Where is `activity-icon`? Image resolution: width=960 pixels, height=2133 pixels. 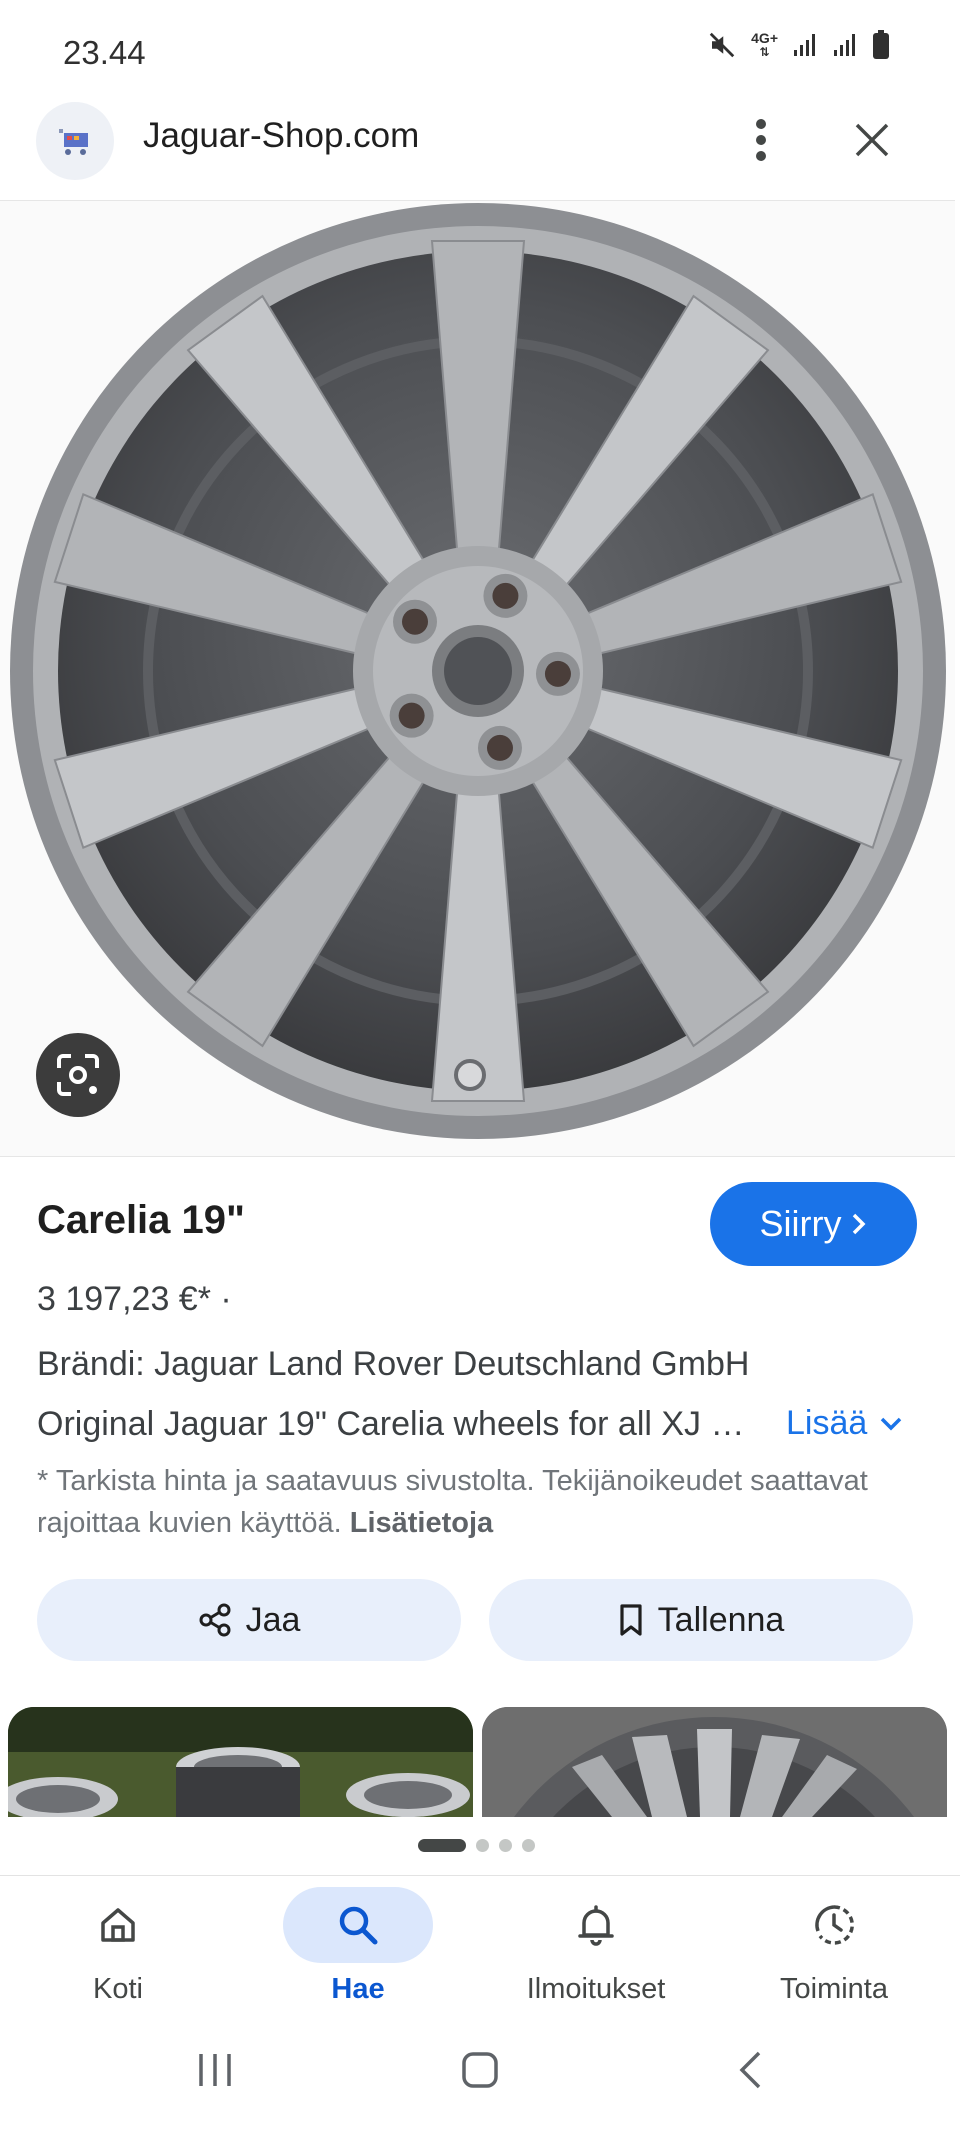
activity-icon is located at coordinates (834, 1925).